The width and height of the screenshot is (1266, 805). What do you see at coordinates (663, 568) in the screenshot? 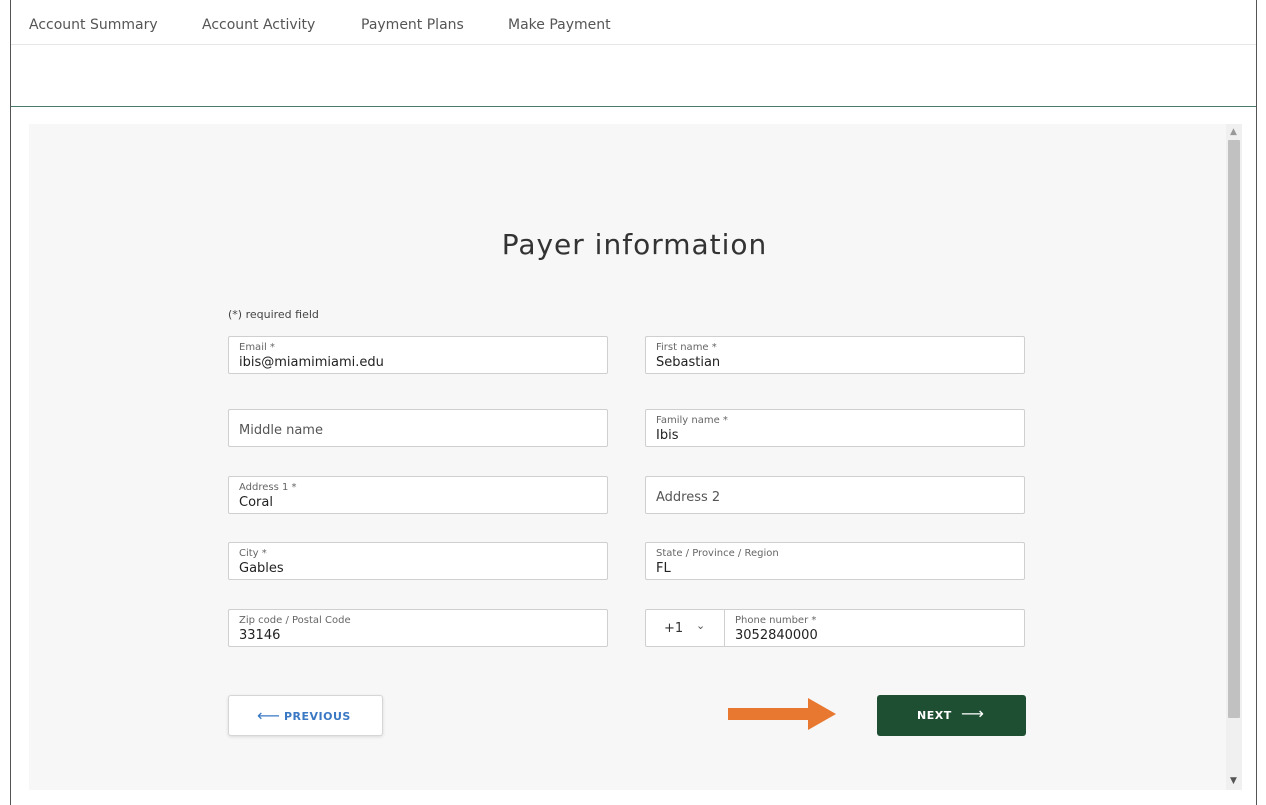
I see `state-value: FL` at bounding box center [663, 568].